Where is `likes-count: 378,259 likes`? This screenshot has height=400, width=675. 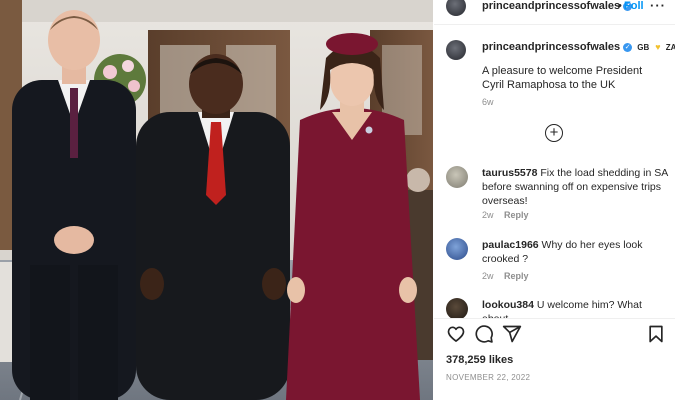
likes-count: 378,259 likes is located at coordinates (479, 360).